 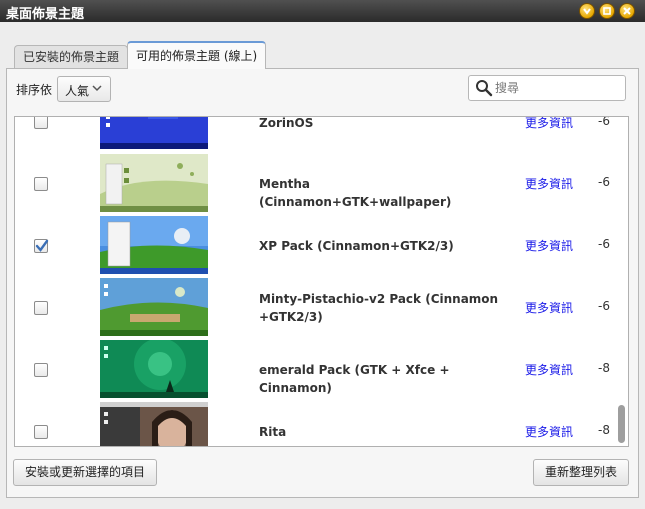 What do you see at coordinates (315, 134) in the screenshot?
I see `list-item-zorinos: ZorinOS 更多資訊 -6` at bounding box center [315, 134].